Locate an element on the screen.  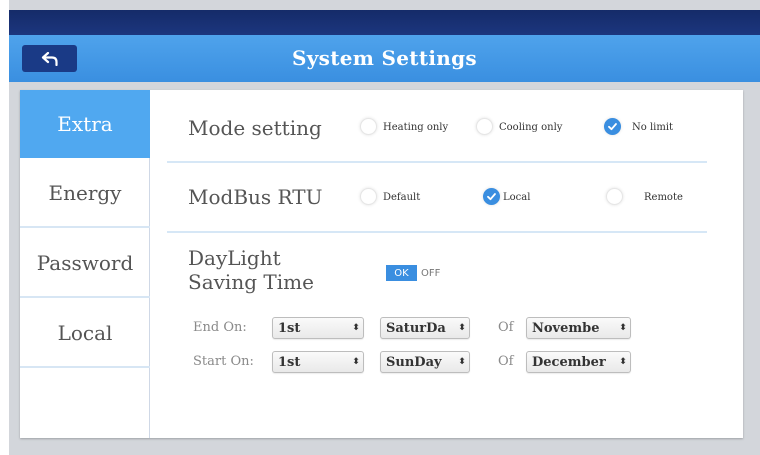
start-on-label: Start On: is located at coordinates (223, 361).